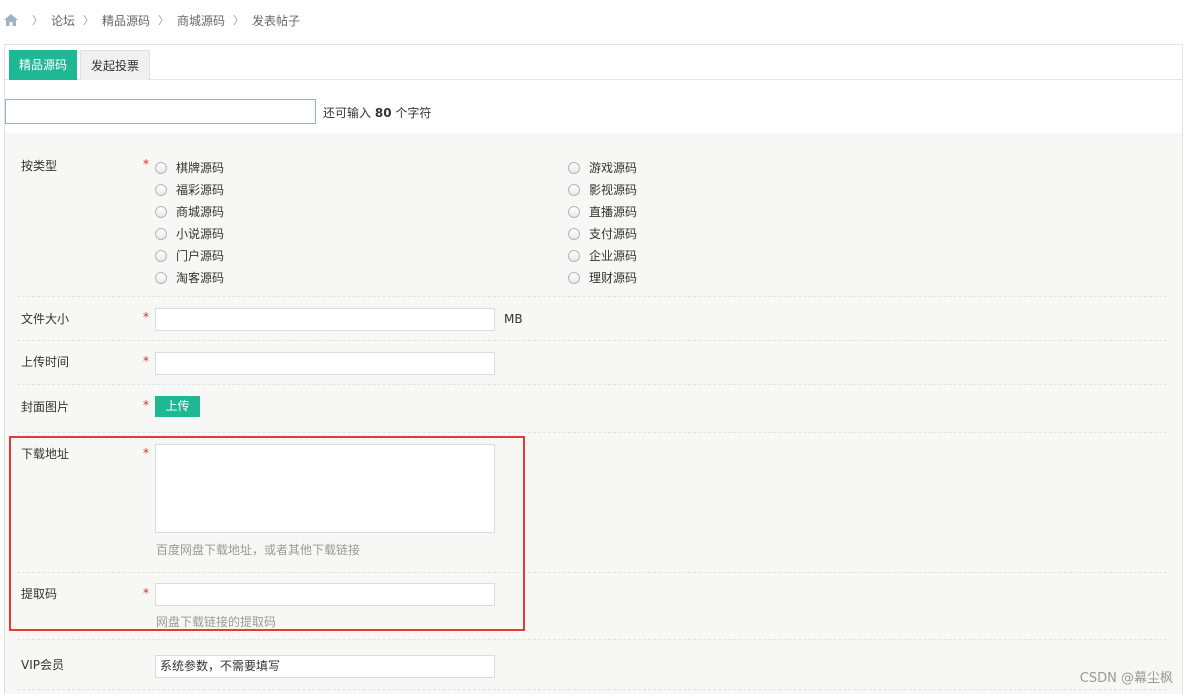 Image resolution: width=1187 pixels, height=694 pixels. Describe the element at coordinates (602, 255) in the screenshot. I see `category-option: 企业源码` at that location.